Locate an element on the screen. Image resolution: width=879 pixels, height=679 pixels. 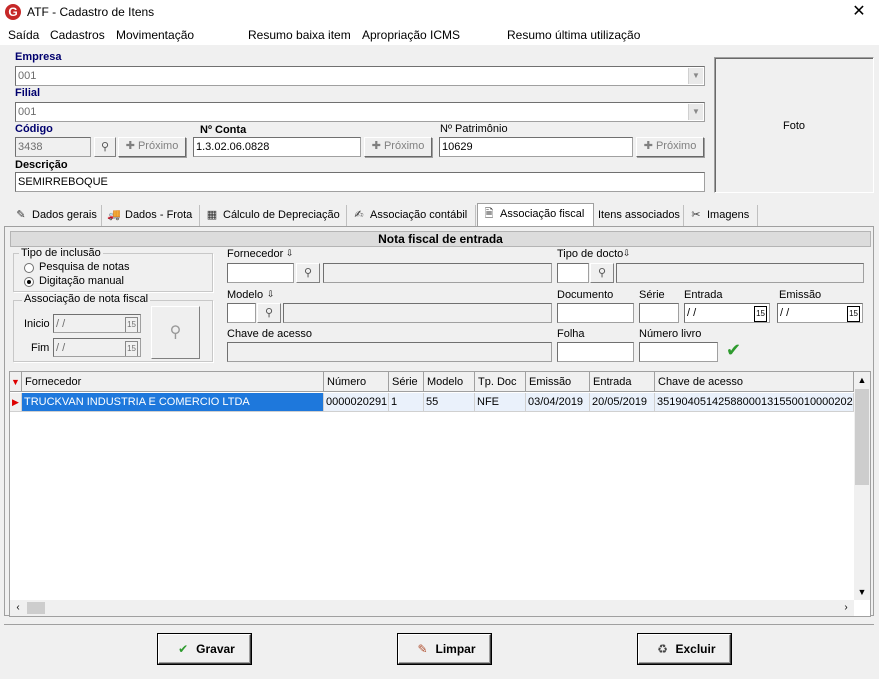
col-tp-doc: Tp. Doc is located at coordinates (500, 382).